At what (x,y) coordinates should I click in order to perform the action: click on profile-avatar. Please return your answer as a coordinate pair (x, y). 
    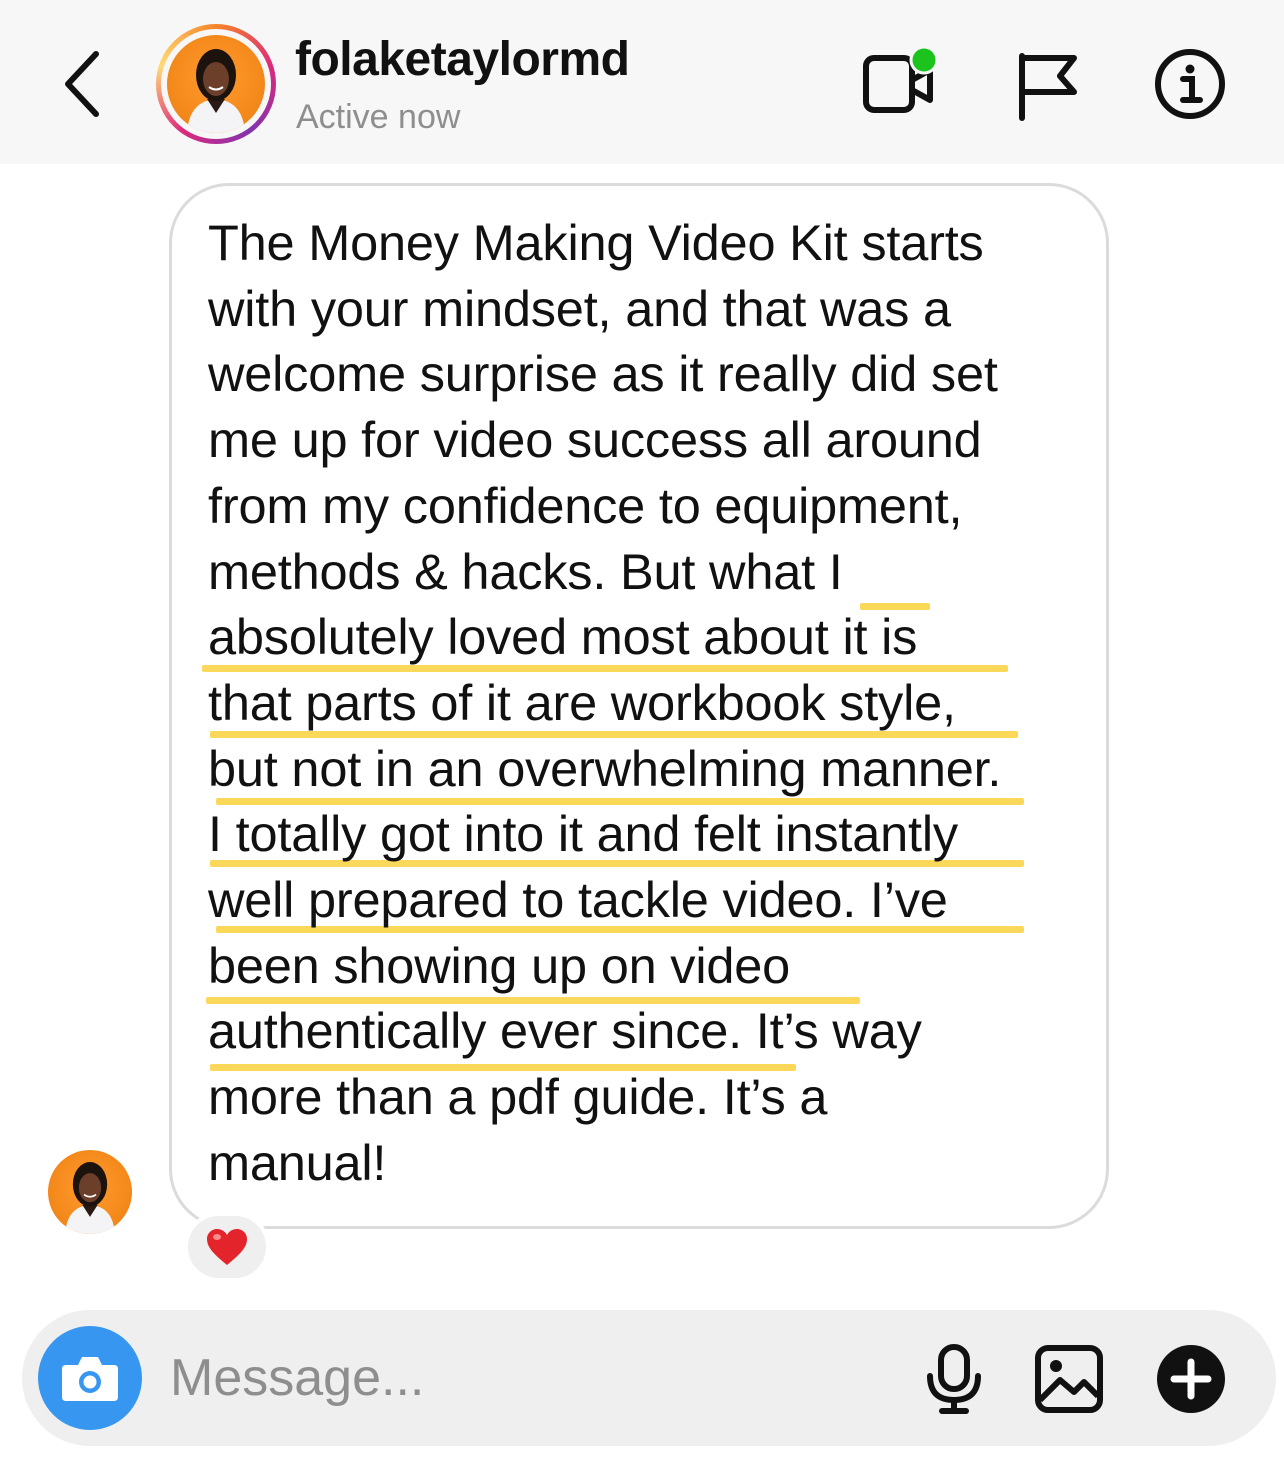
    Looking at the image, I should click on (216, 84).